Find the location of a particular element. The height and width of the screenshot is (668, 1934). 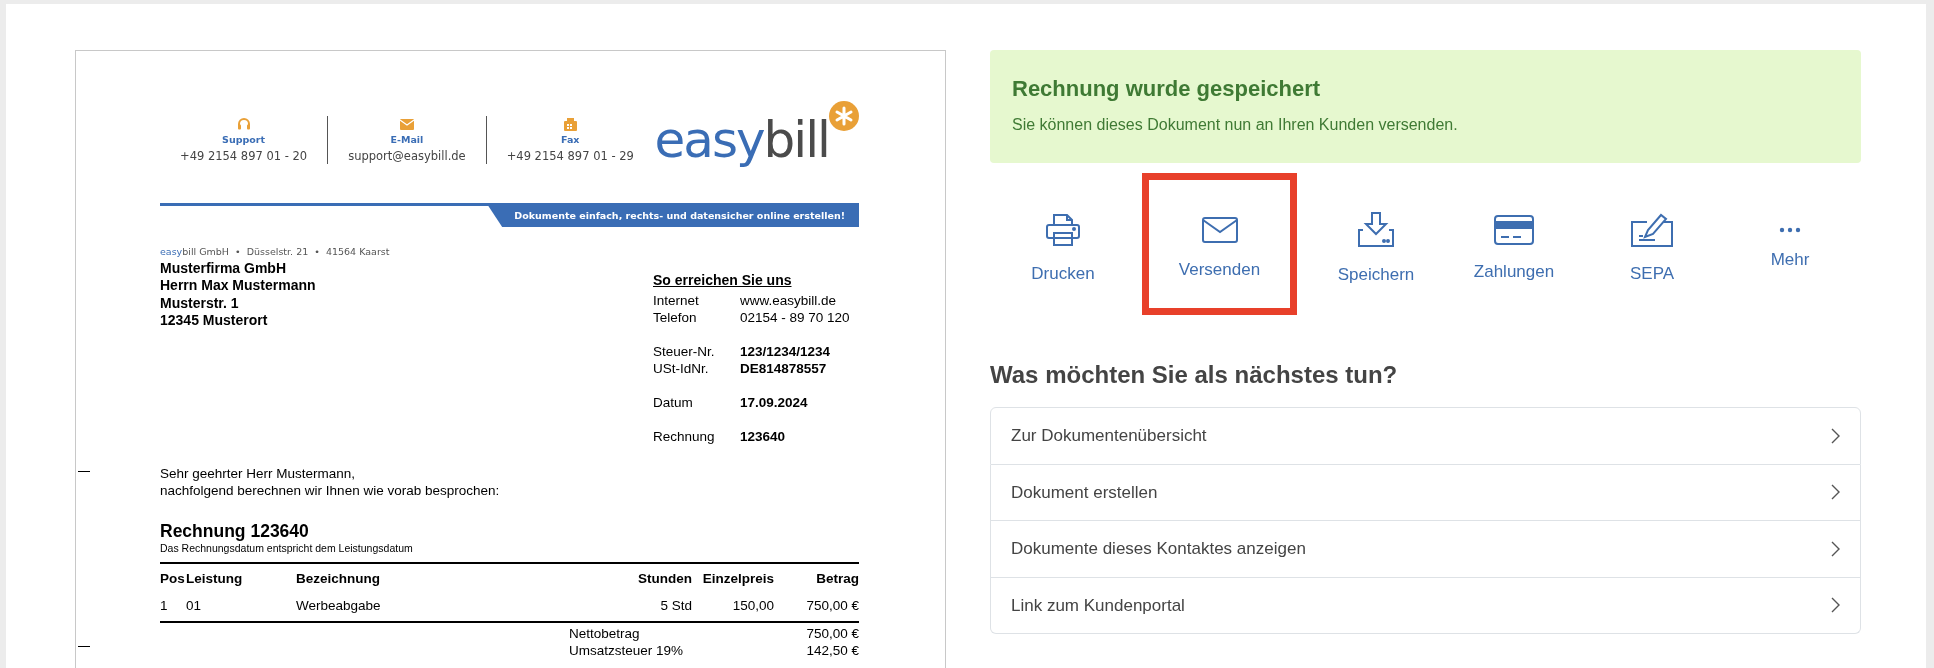

info-value: 123/1234/1234 is located at coordinates (785, 351).